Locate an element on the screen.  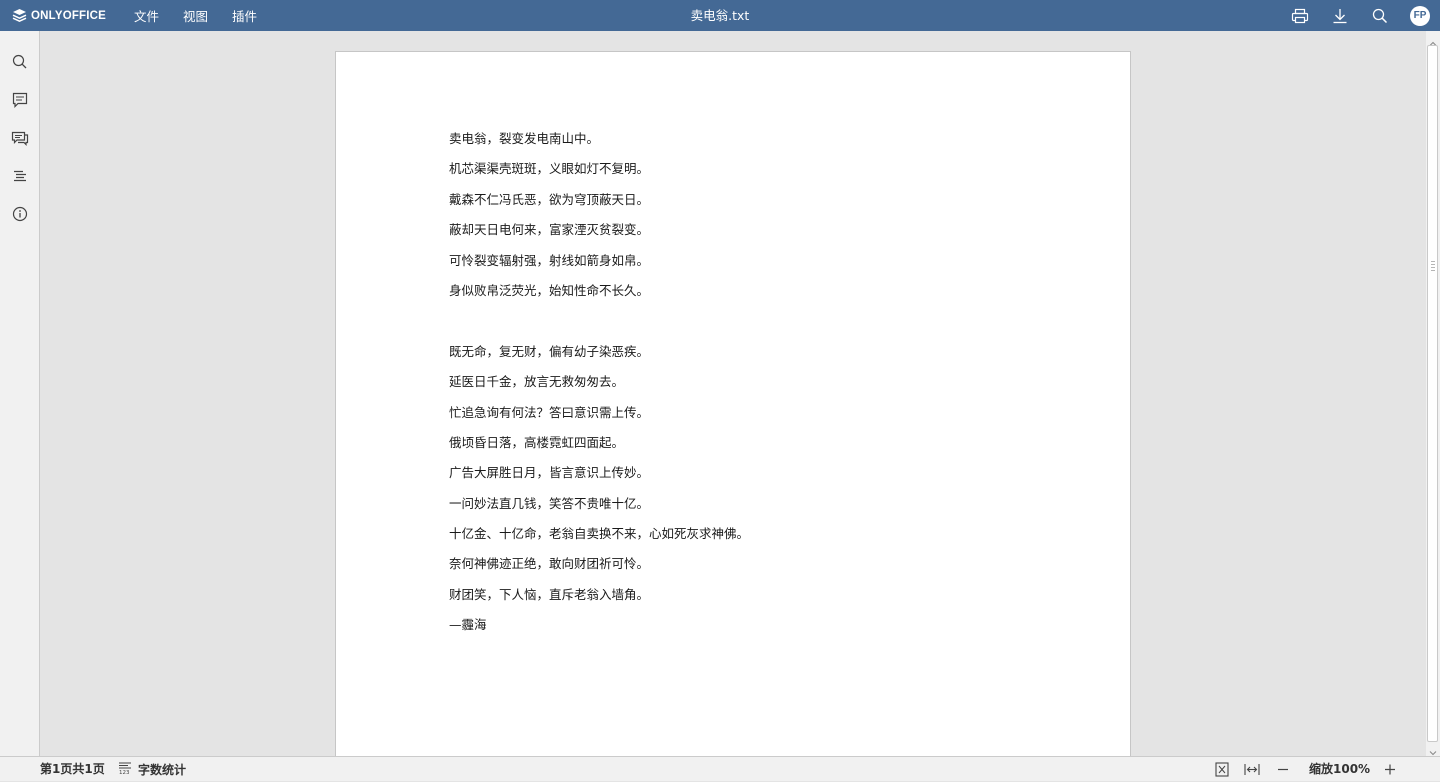
menu-plugins: 插件 is located at coordinates (244, 15).